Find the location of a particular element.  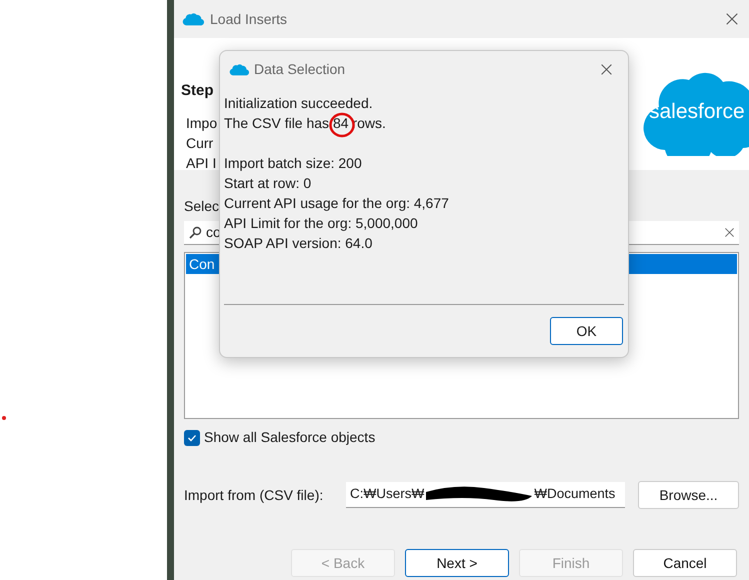

message-line: Initialization succeeded. is located at coordinates (298, 103).